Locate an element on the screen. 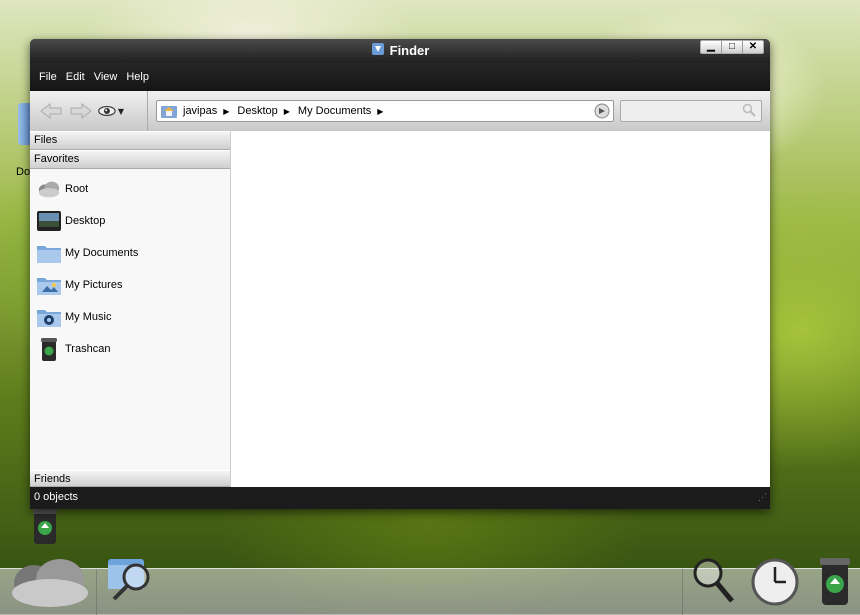 The image size is (860, 615). nav-buttons: ▼ is located at coordinates (89, 111).